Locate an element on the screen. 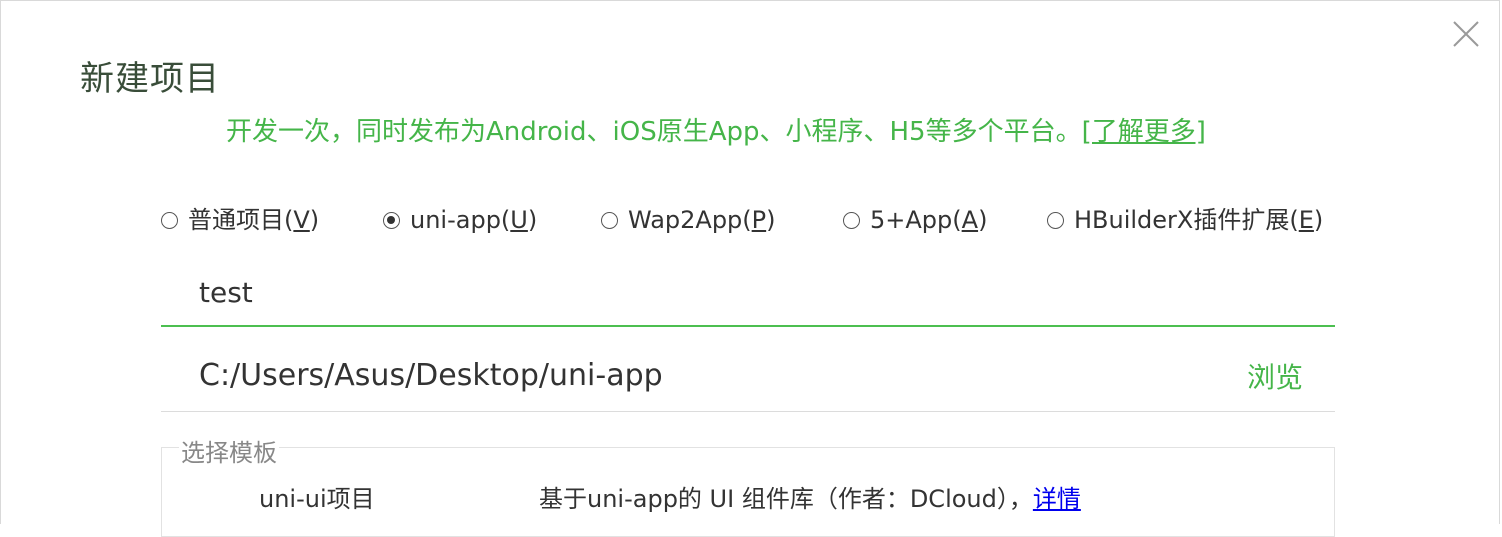  close-icon is located at coordinates (1466, 34).